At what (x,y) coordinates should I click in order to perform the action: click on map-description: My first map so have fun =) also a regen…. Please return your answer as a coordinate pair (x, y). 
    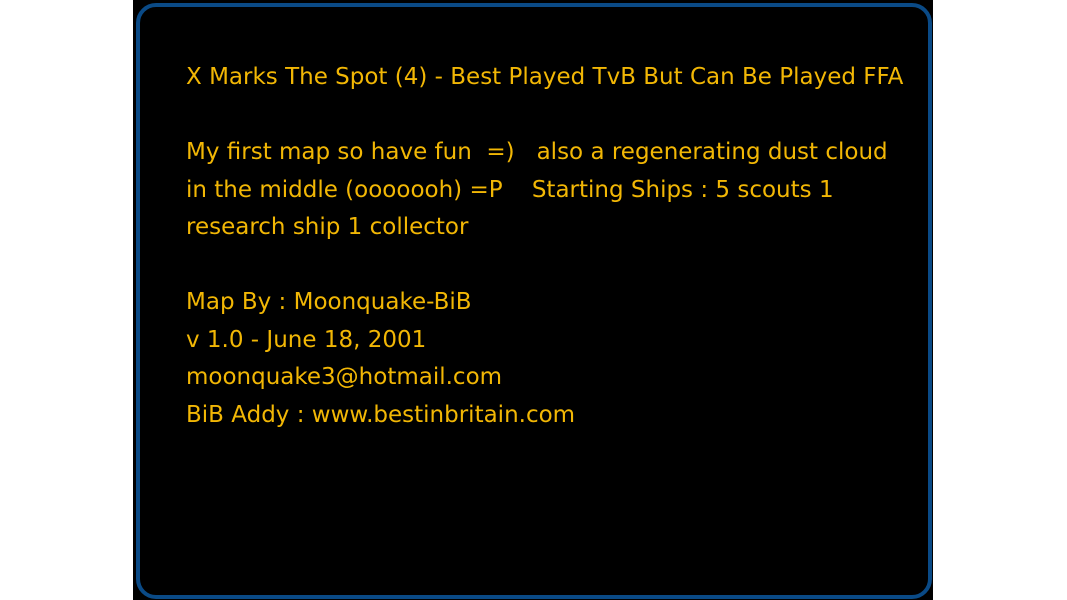
    Looking at the image, I should click on (540, 189).